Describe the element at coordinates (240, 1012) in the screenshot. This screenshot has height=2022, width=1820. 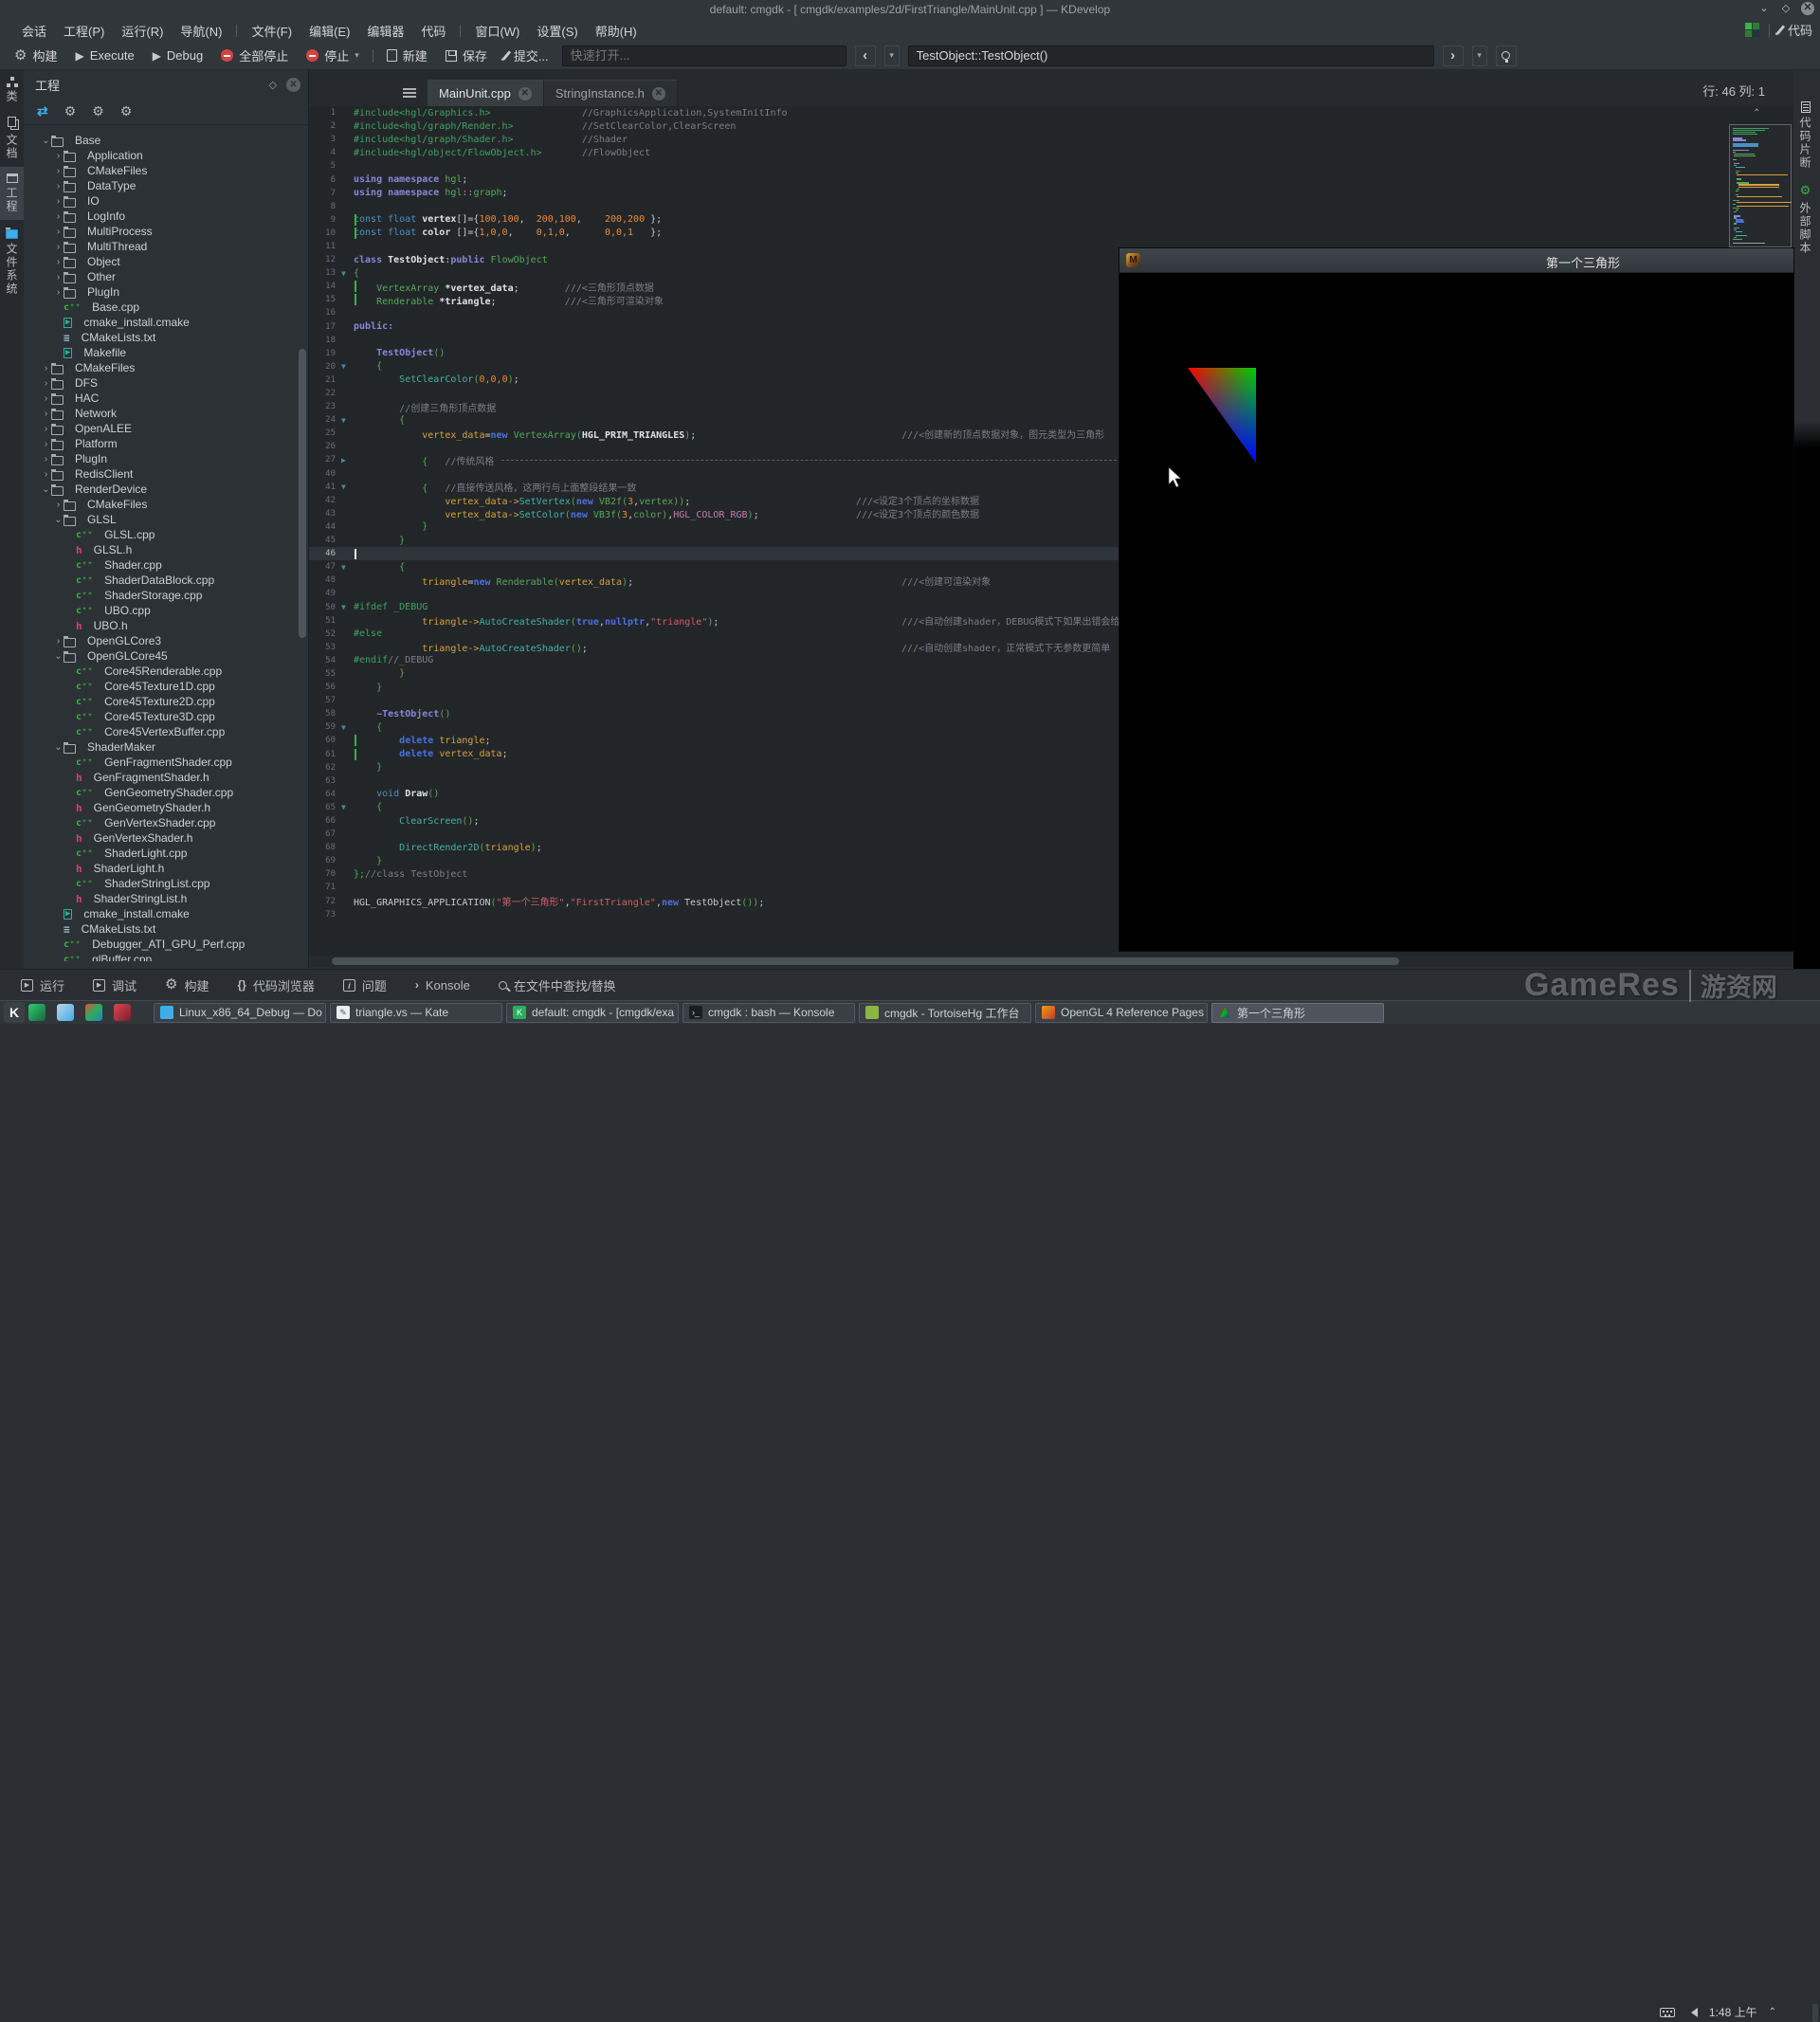
I see `task-Linux_x86_64_Debug — Do: Linux_x86_64_Debug — Do` at that location.